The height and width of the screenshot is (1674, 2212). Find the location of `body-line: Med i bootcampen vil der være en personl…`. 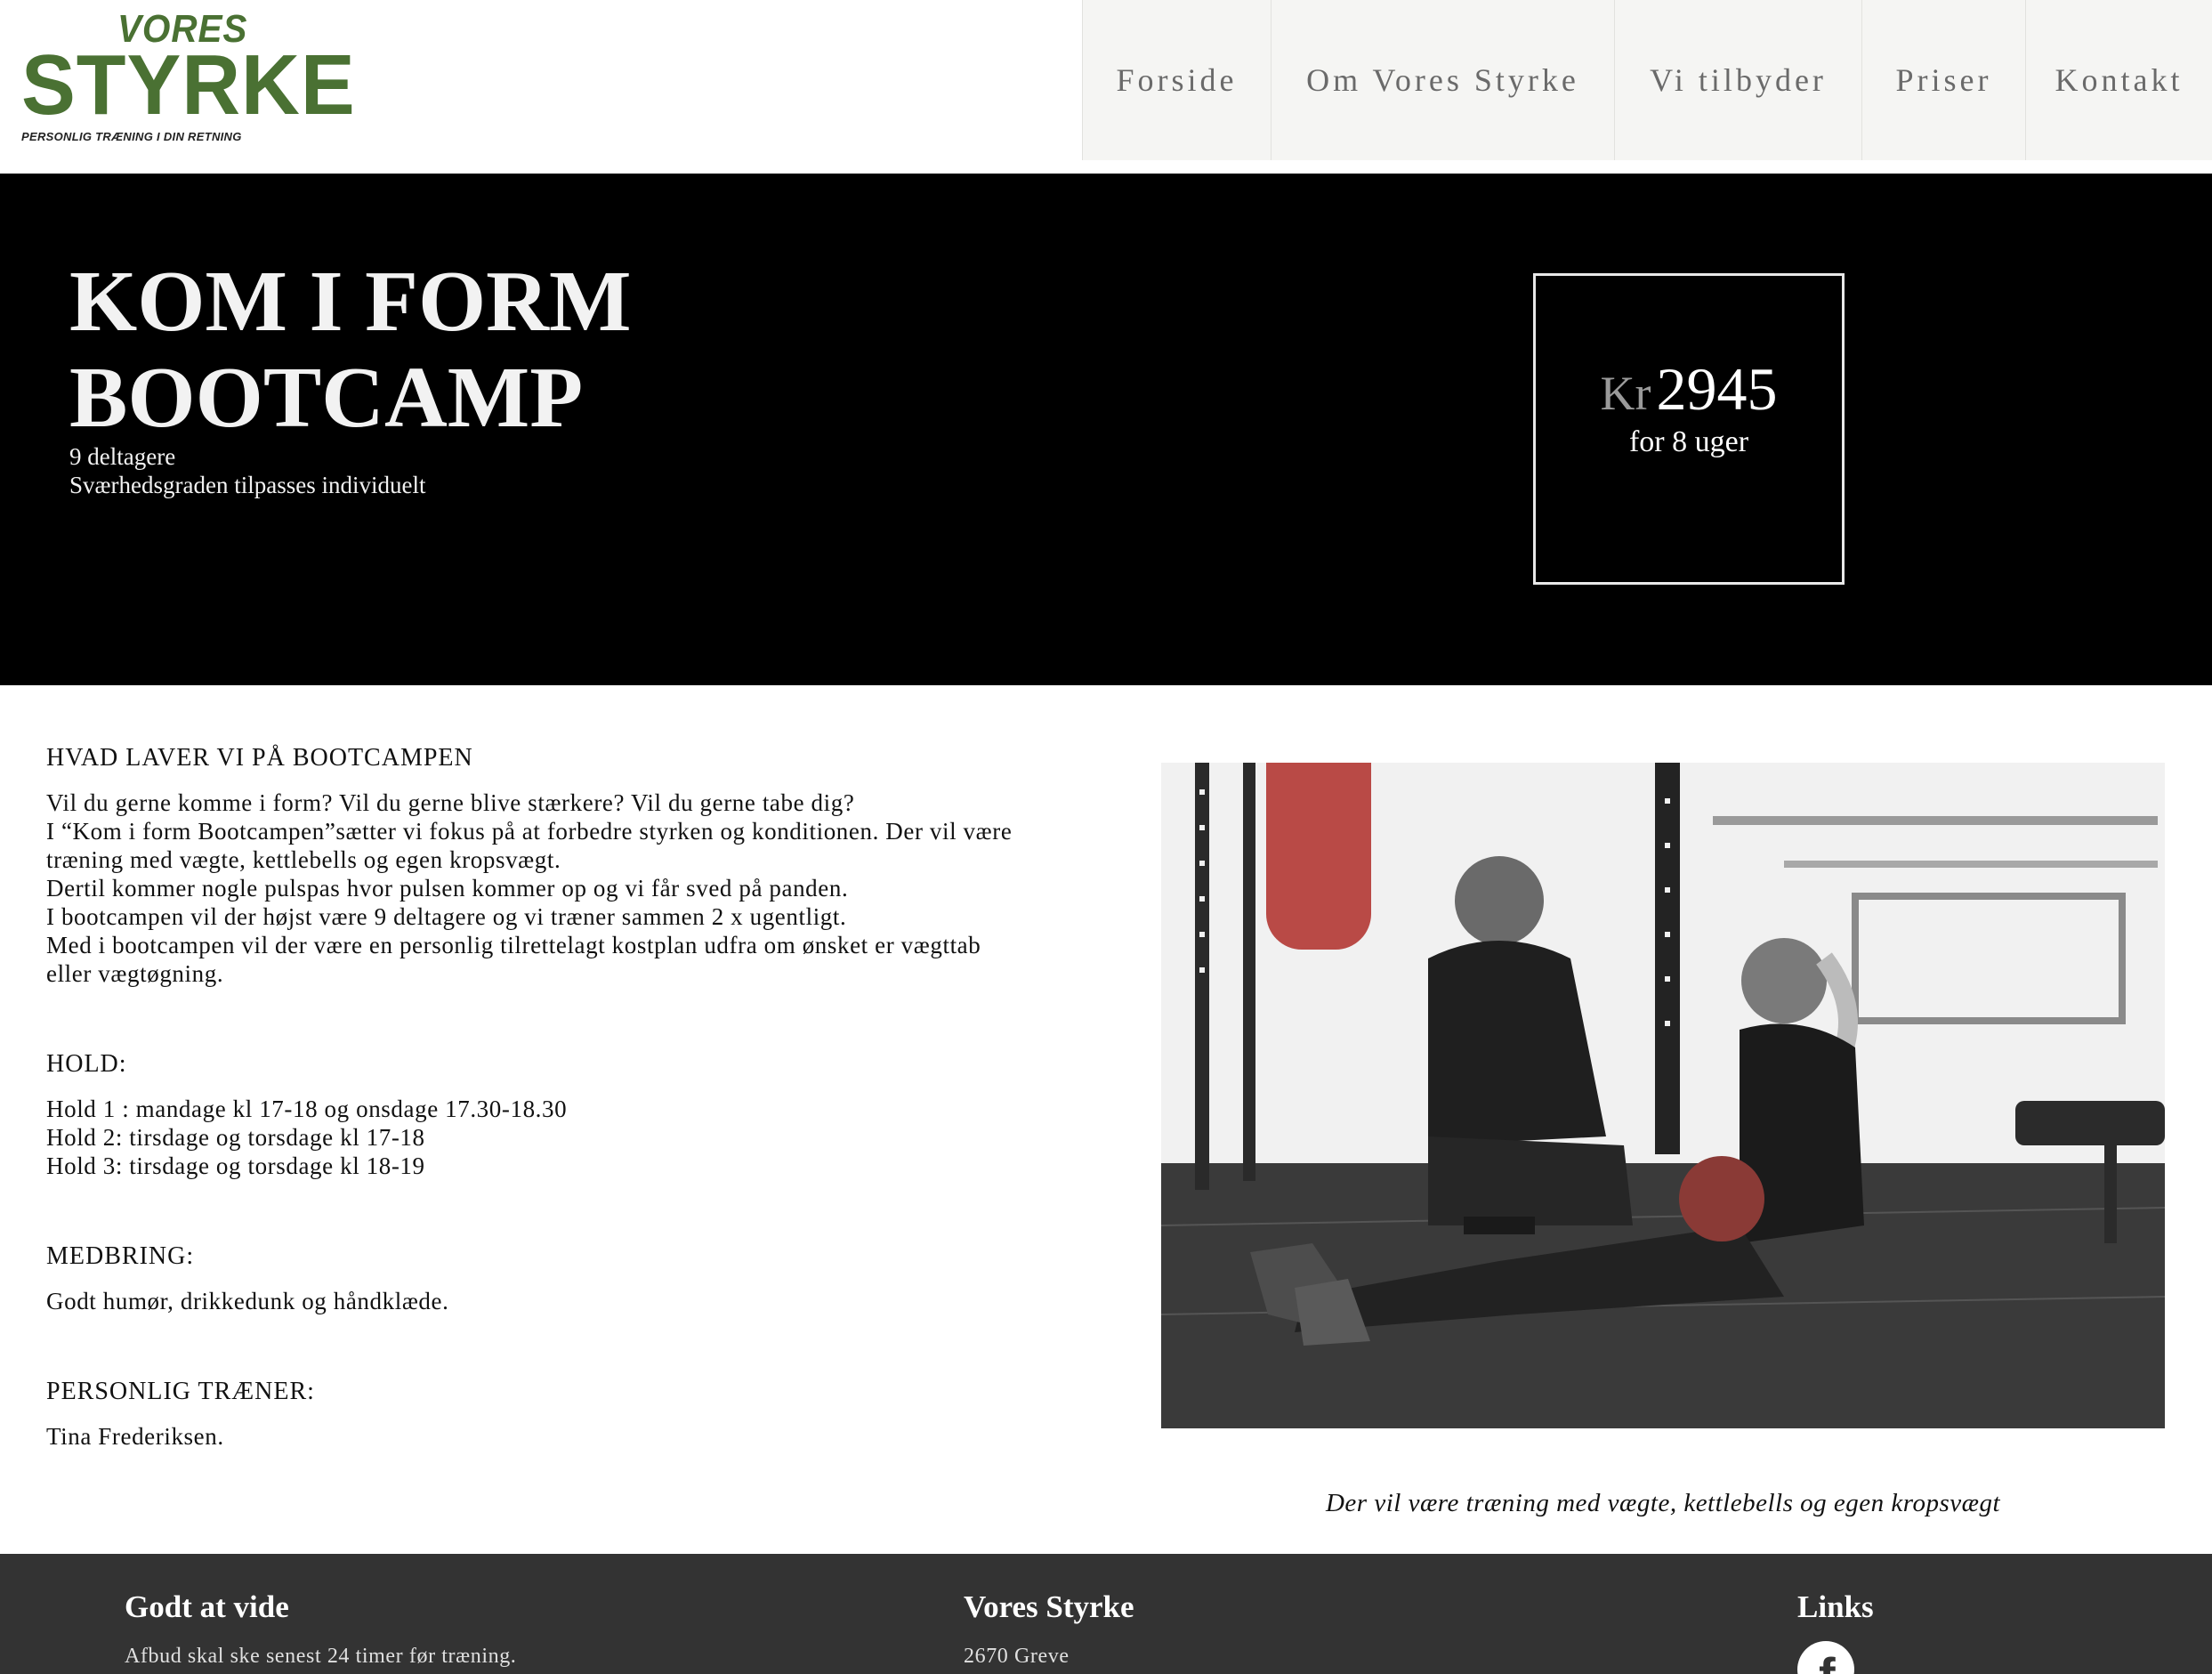

body-line: Med i bootcampen vil der være en personl… is located at coordinates (514, 945).